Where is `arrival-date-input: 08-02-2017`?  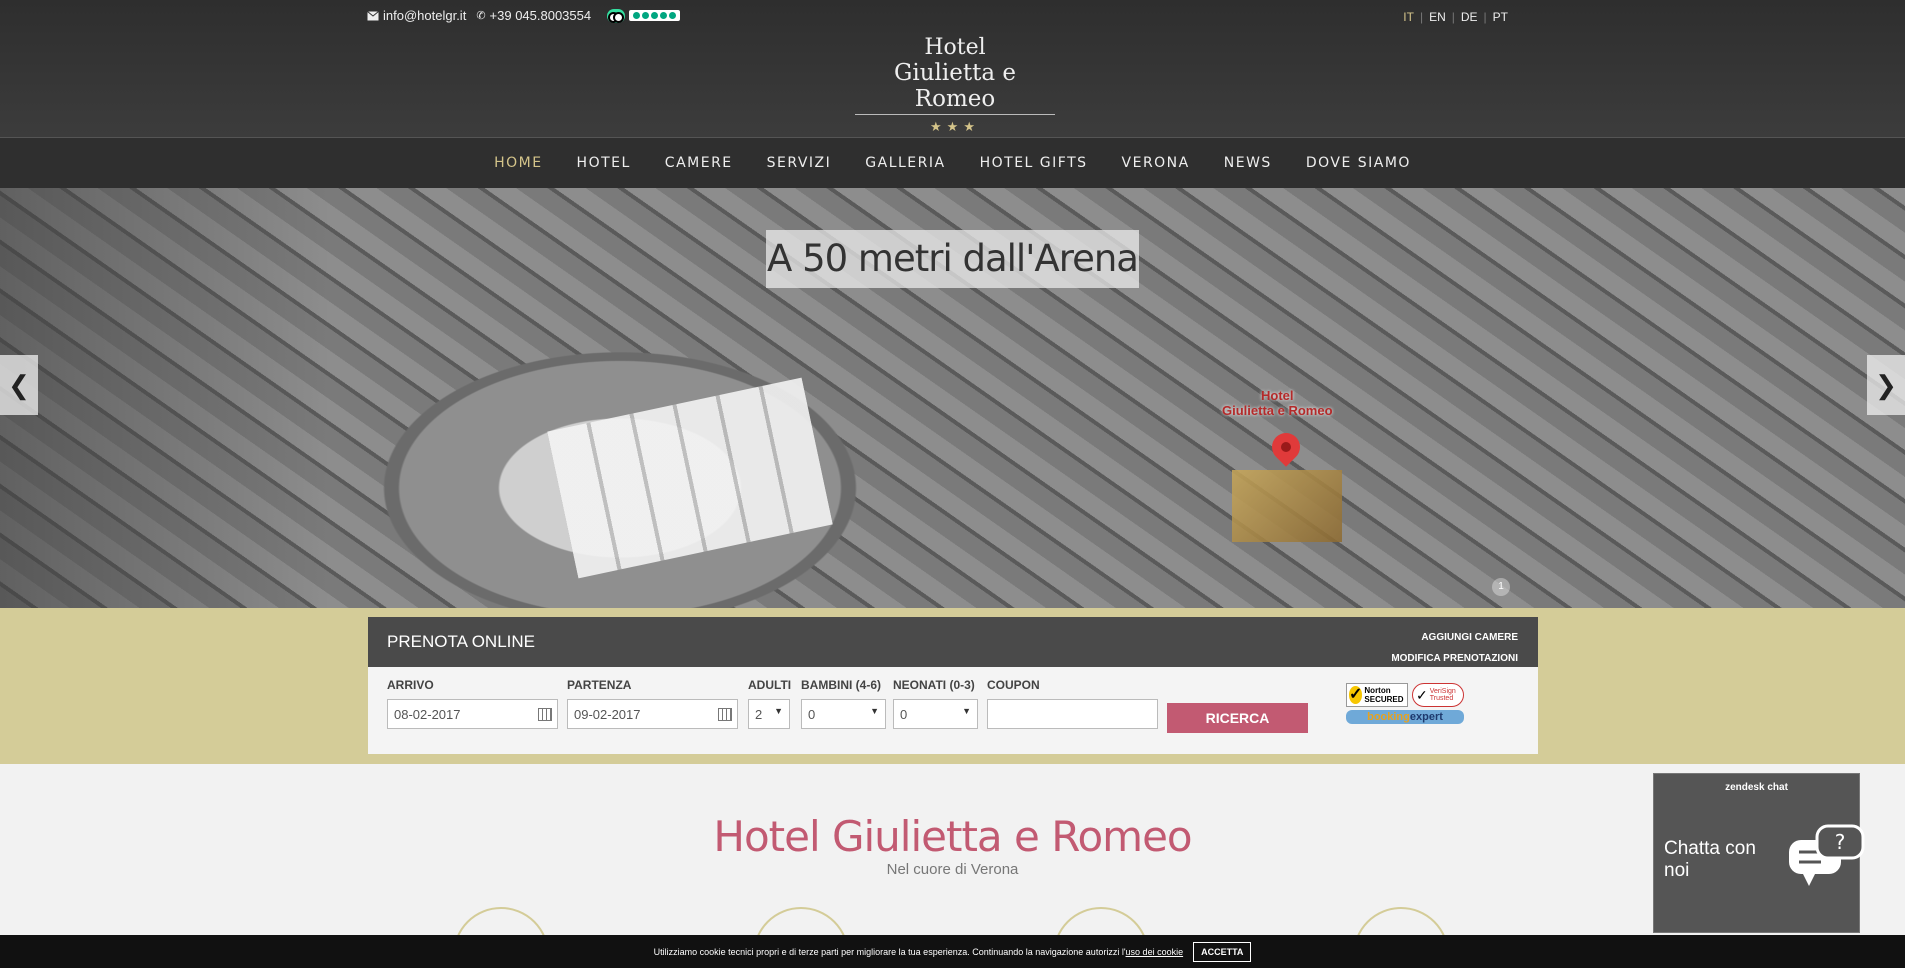
arrival-date-input: 08-02-2017 is located at coordinates (472, 714).